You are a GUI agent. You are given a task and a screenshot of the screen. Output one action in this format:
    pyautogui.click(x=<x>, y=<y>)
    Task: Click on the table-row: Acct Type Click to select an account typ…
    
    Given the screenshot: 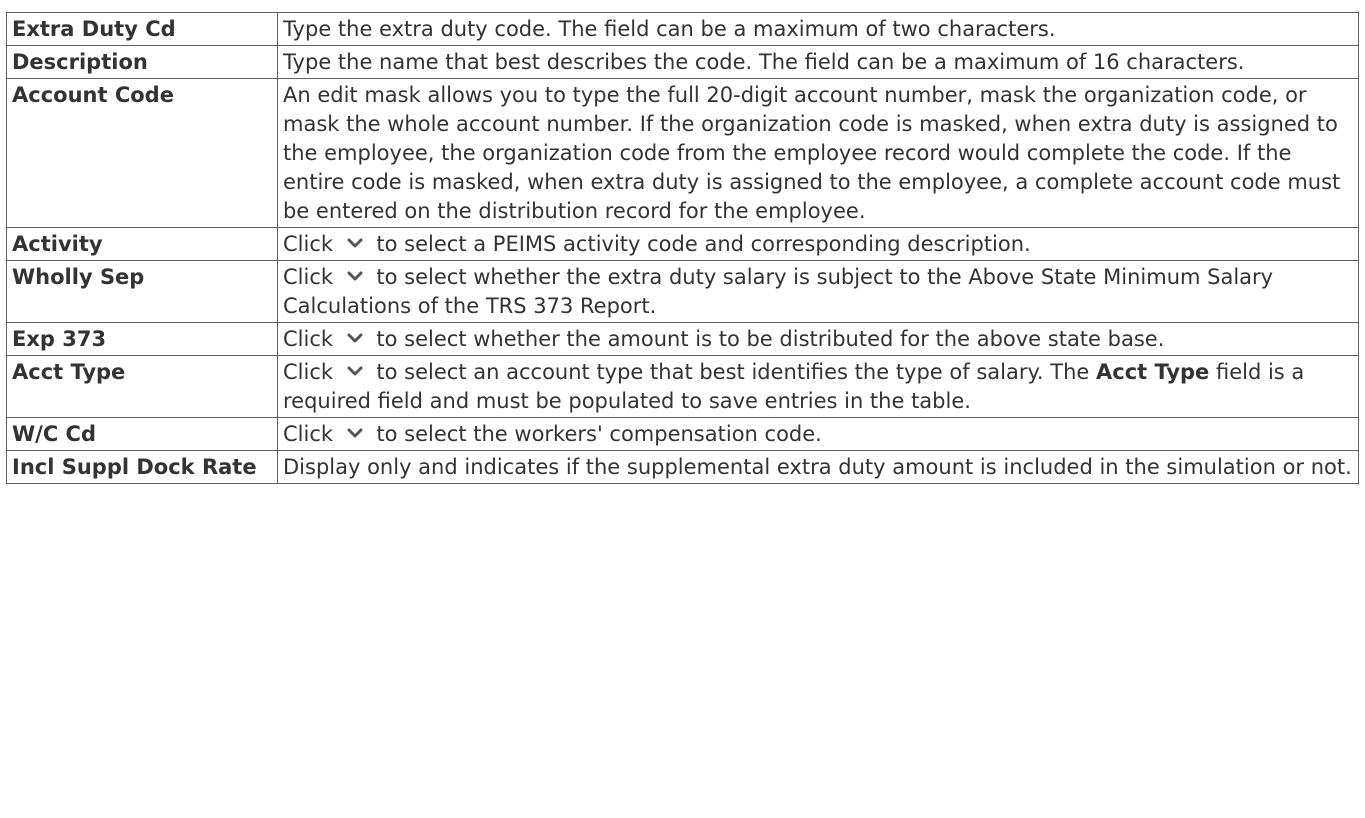 What is the action you would take?
    pyautogui.click(x=682, y=386)
    